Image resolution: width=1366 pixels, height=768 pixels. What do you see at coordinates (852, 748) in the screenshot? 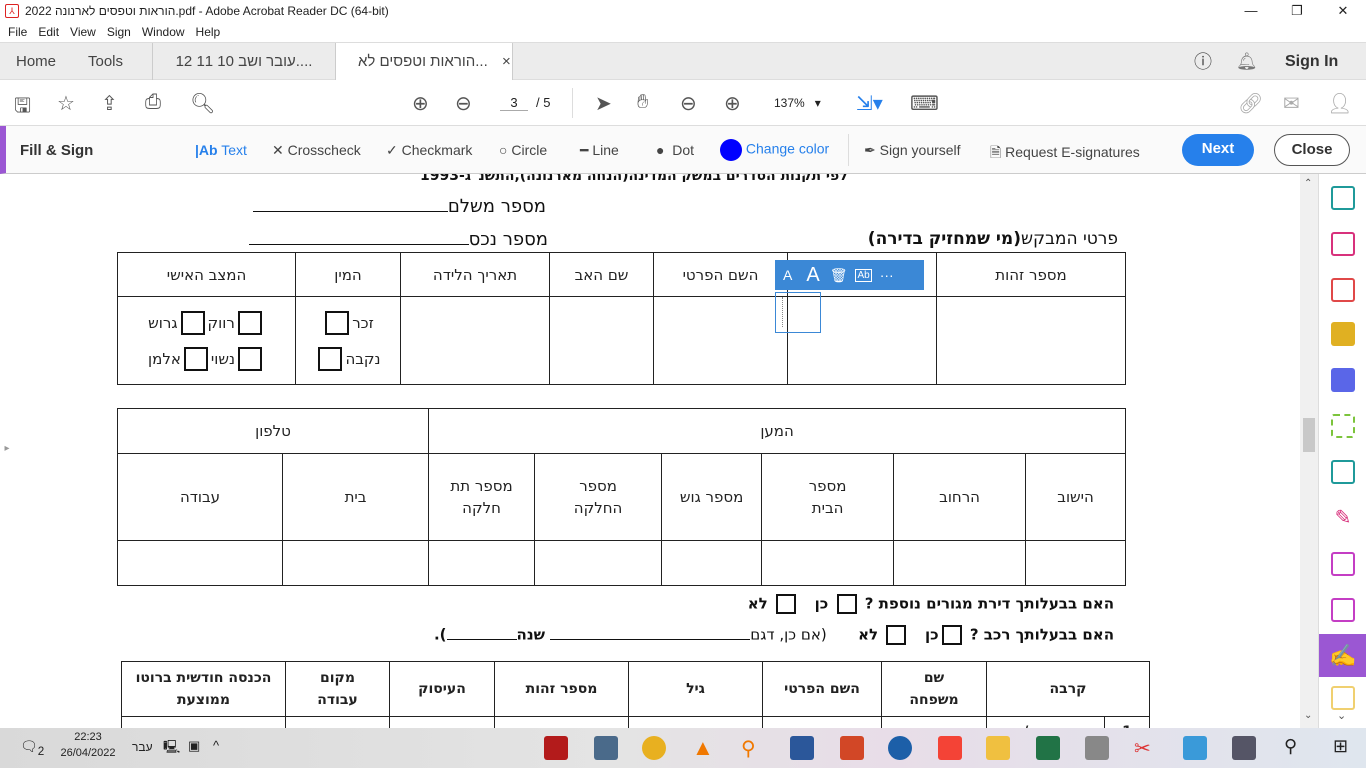
I see `powerpoint-taskbar-icon` at bounding box center [852, 748].